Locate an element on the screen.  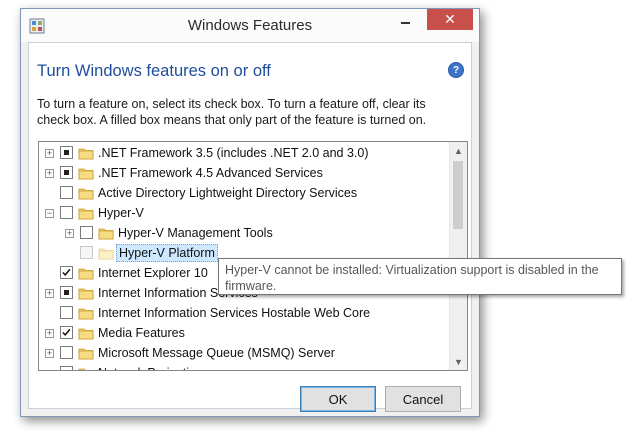
feature-row: + .NET Framework 4.5 Advanced Services is located at coordinates (241, 174).